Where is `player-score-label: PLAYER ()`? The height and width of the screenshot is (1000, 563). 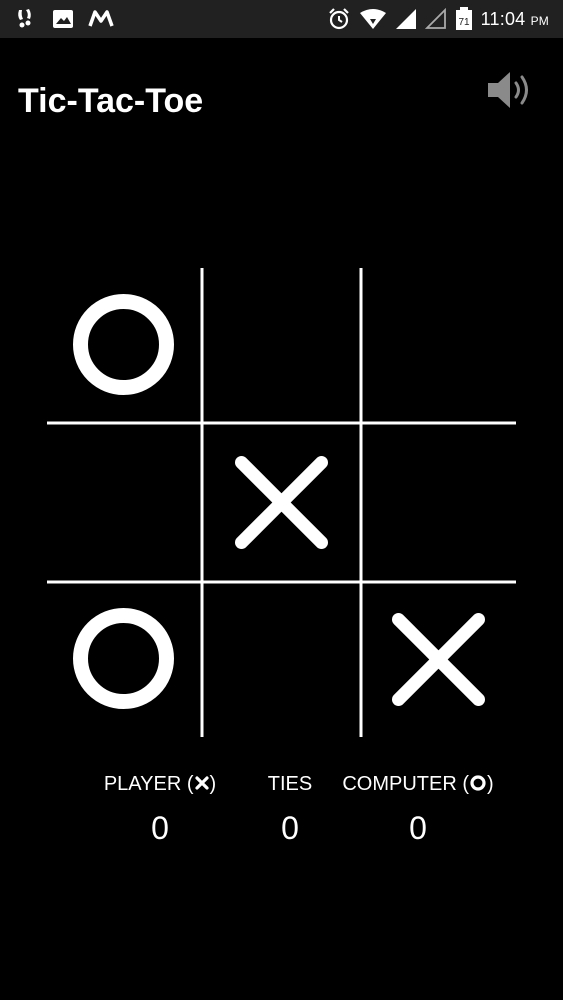 player-score-label: PLAYER () is located at coordinates (160, 784).